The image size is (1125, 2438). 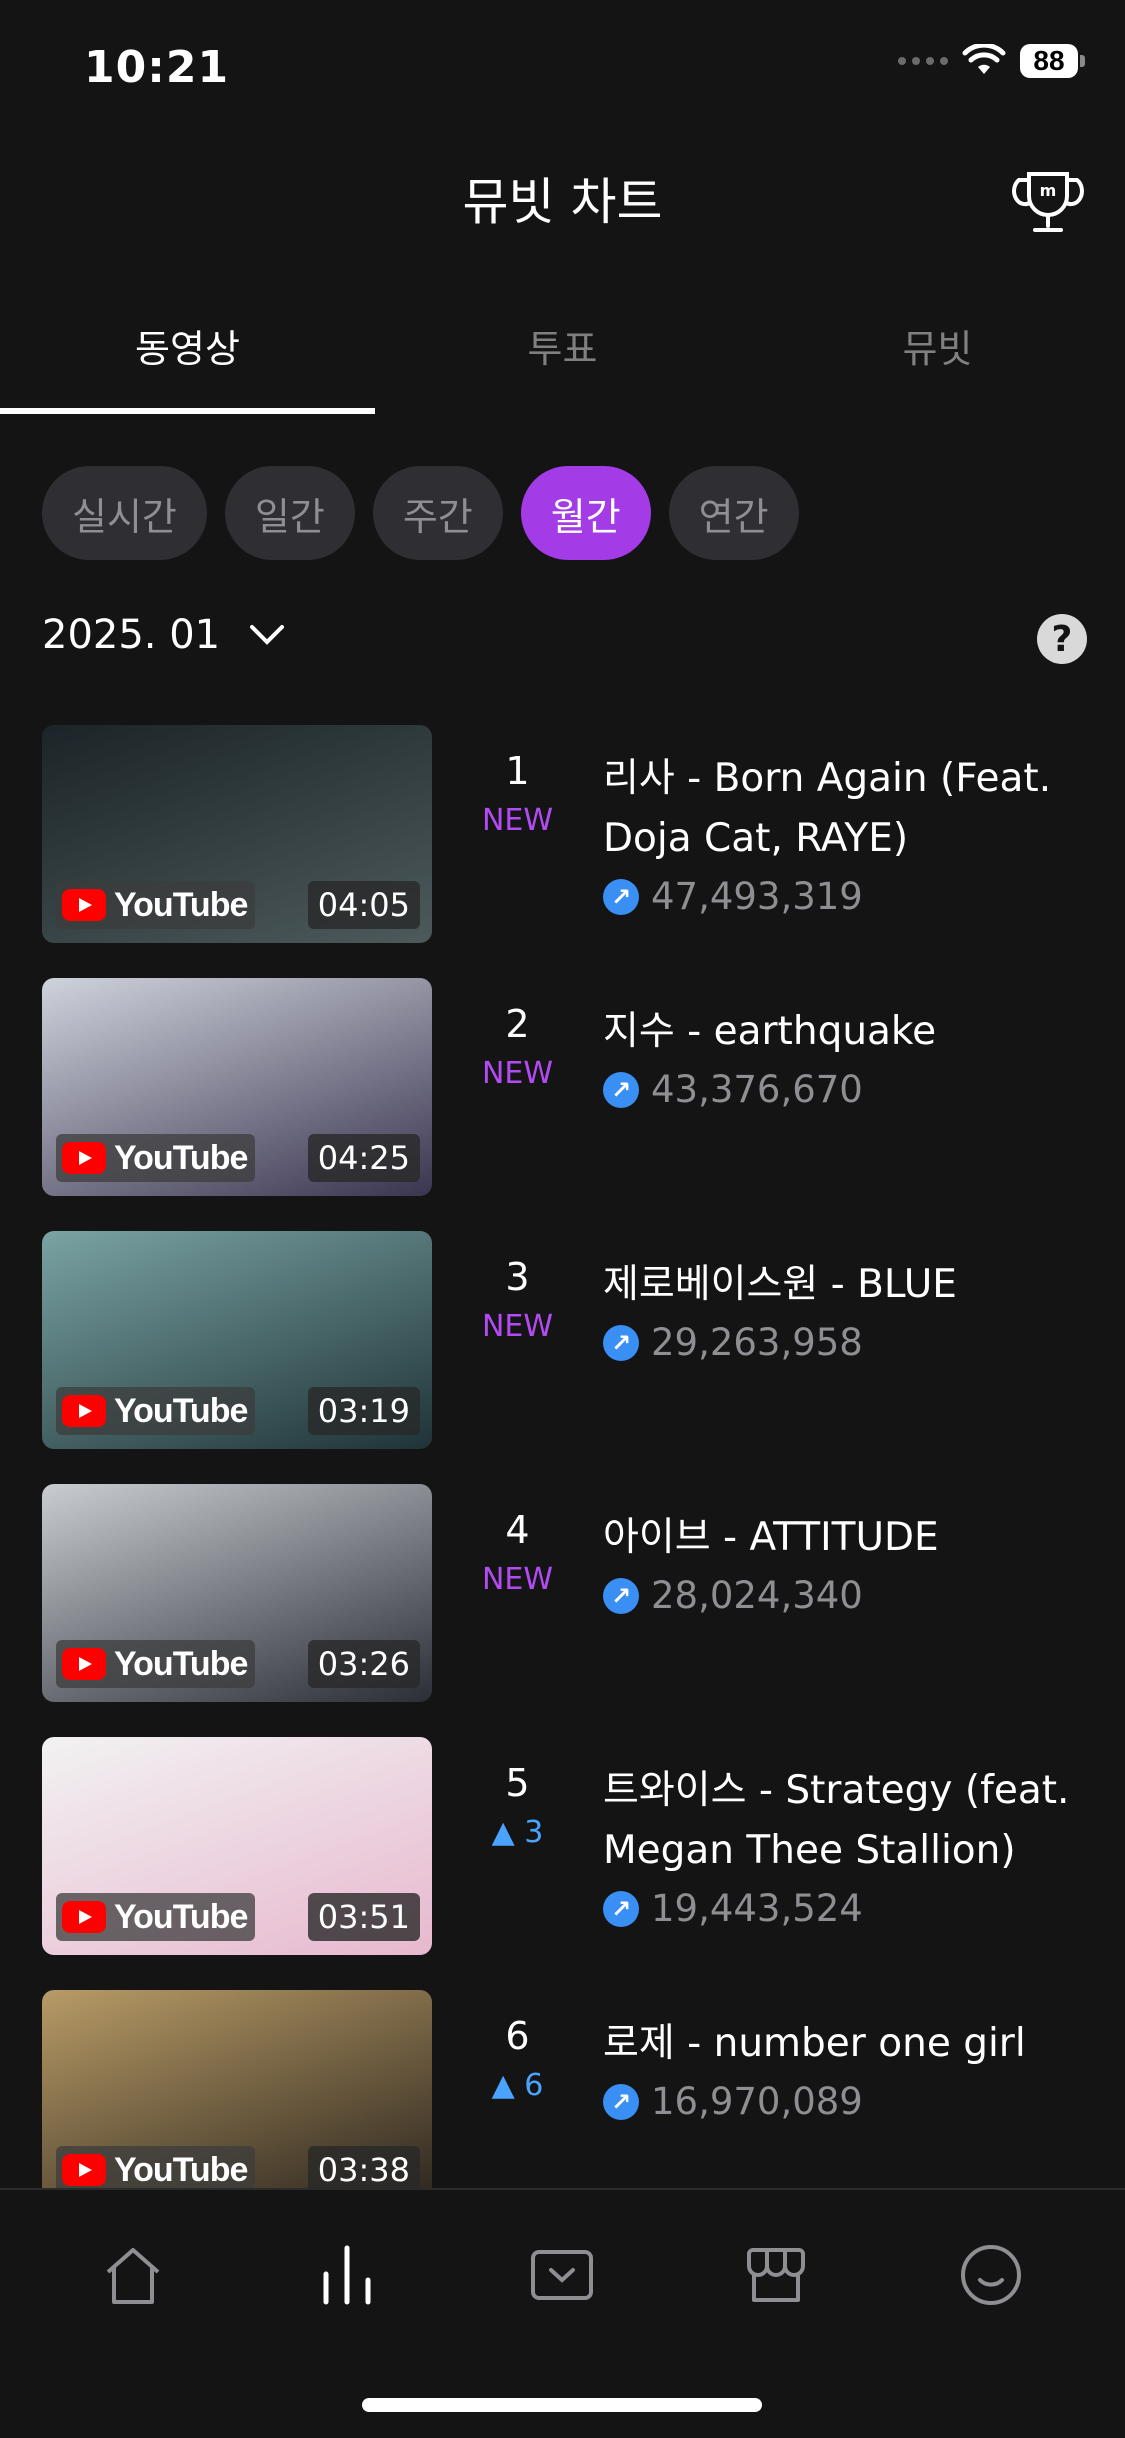 What do you see at coordinates (757, 2101) in the screenshot?
I see `view-count: 16,970,089` at bounding box center [757, 2101].